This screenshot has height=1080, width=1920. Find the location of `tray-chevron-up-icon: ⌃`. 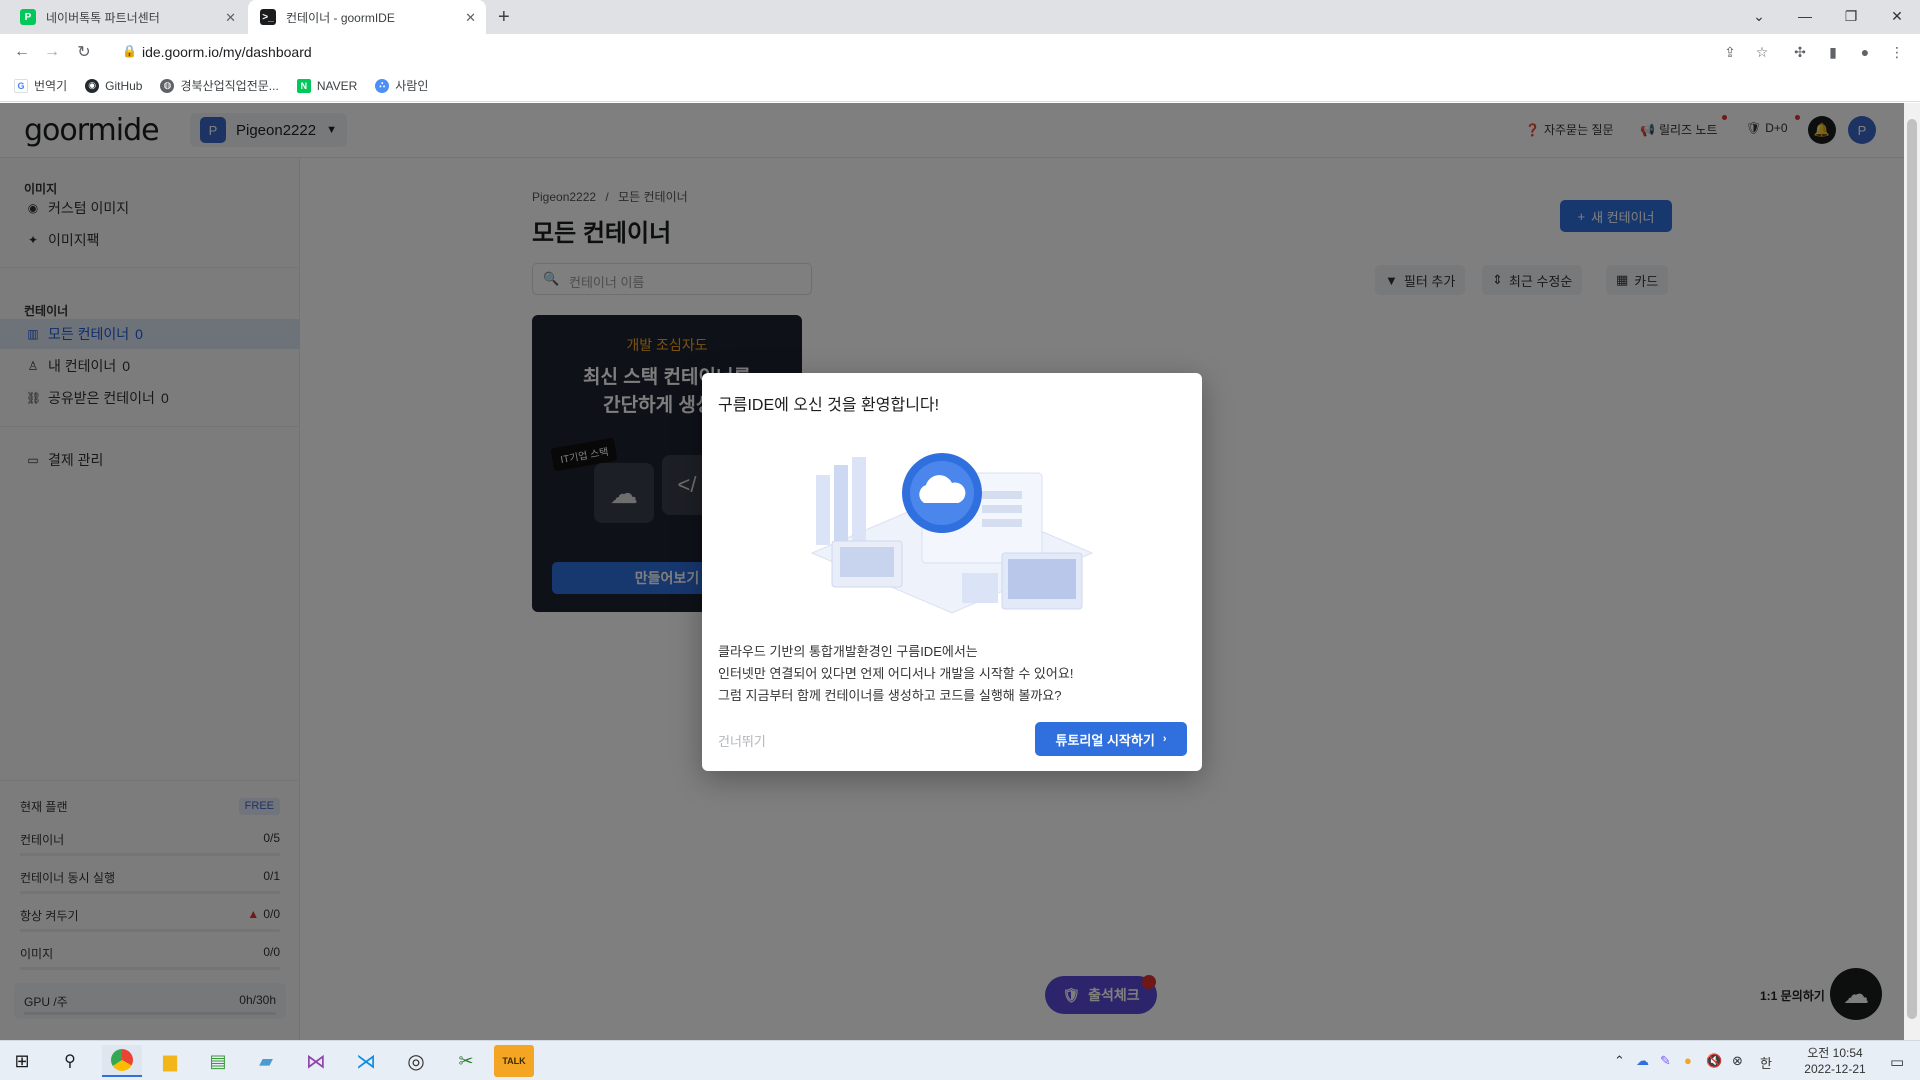

tray-chevron-up-icon: ⌃ is located at coordinates (1619, 1061).